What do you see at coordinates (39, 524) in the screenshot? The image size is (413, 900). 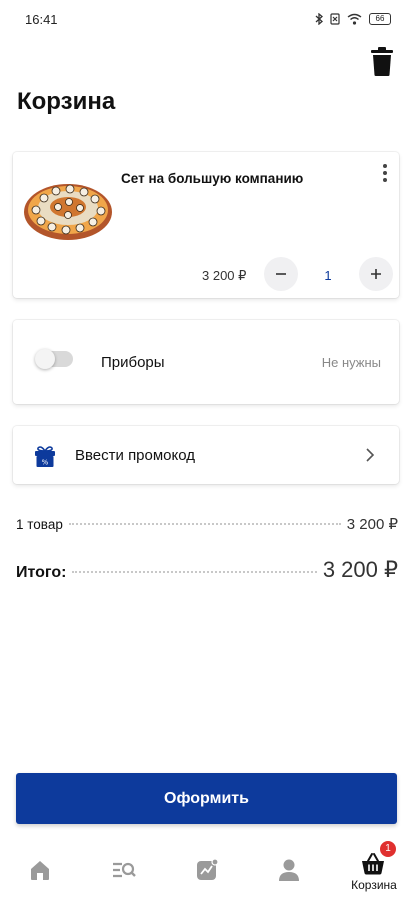 I see `items-count-label: 1 товар` at bounding box center [39, 524].